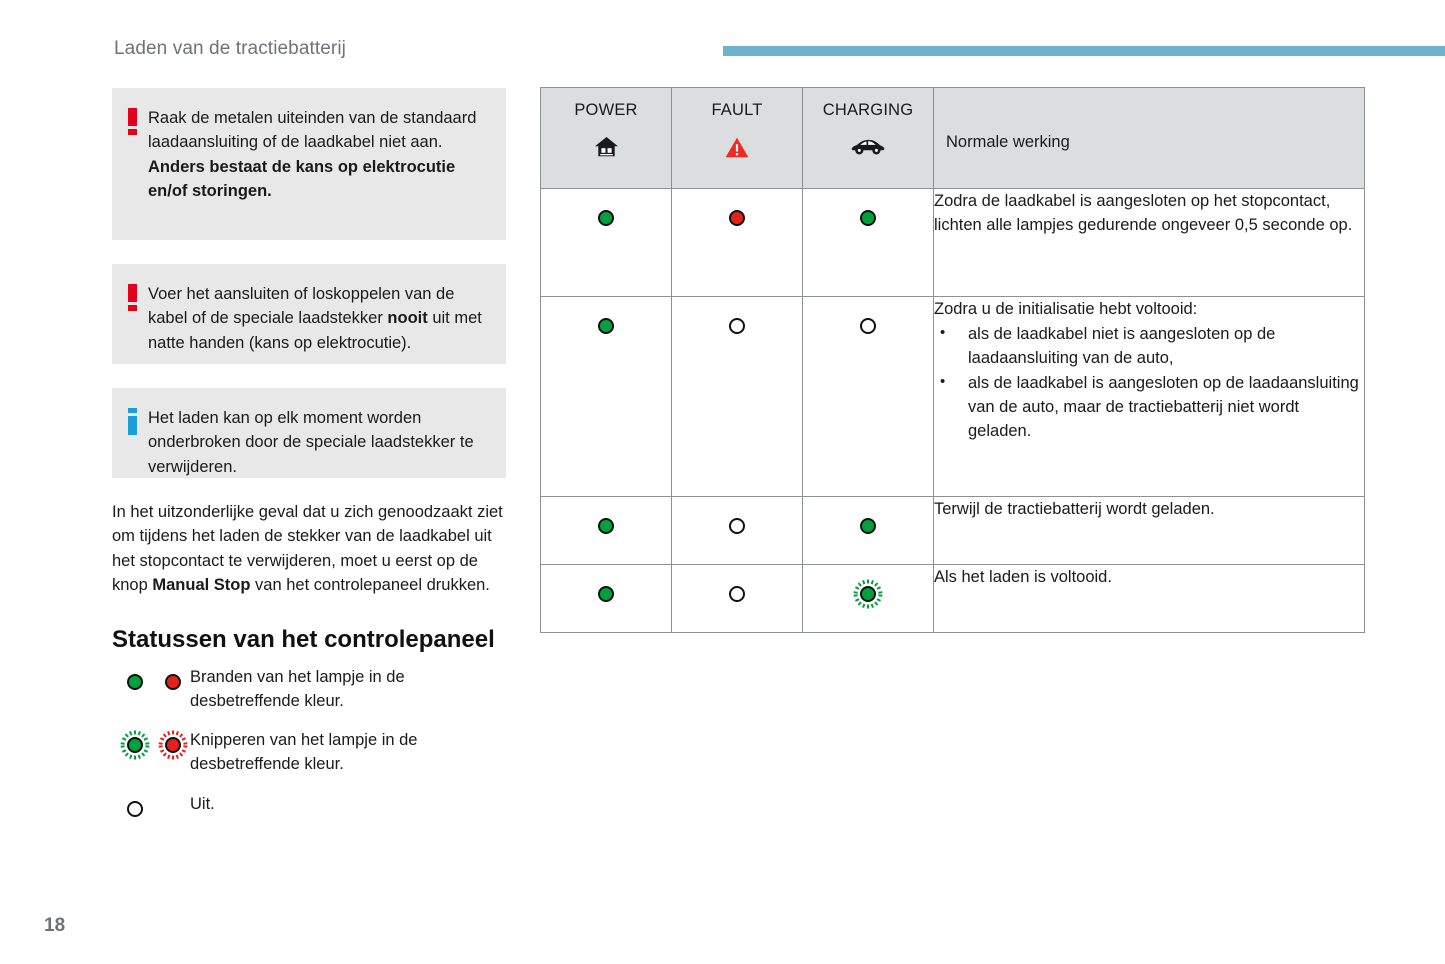 The height and width of the screenshot is (964, 1445). I want to click on header-accent-rule, so click(1084, 51).